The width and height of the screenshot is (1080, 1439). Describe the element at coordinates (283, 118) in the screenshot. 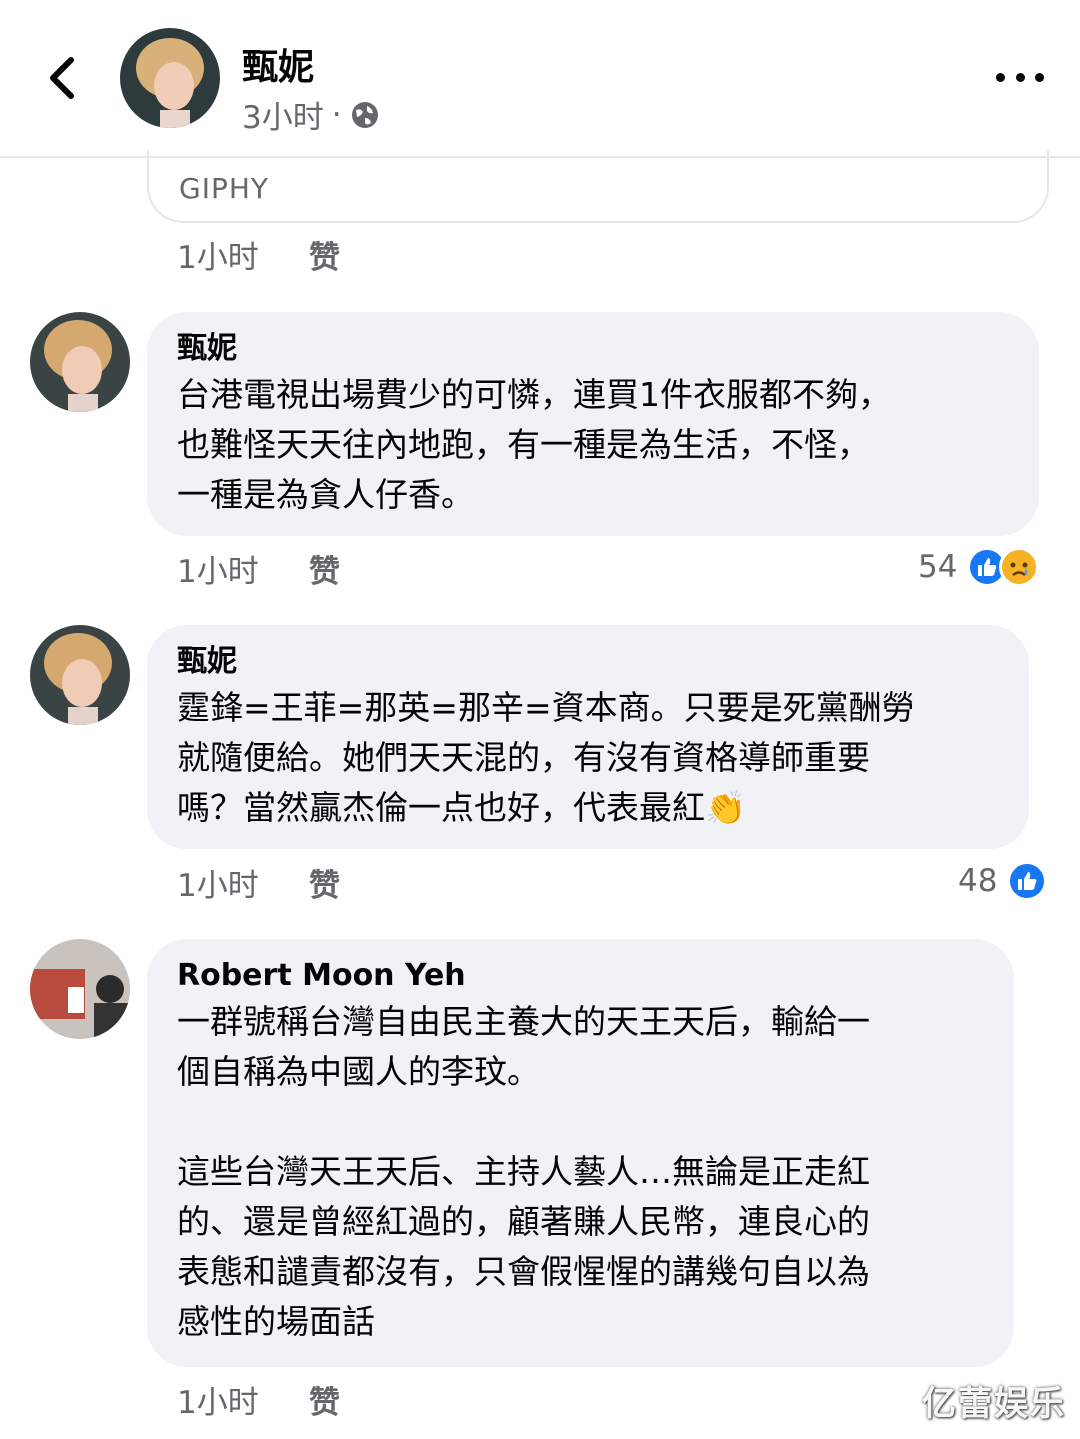

I see `post-time: 3小时` at that location.